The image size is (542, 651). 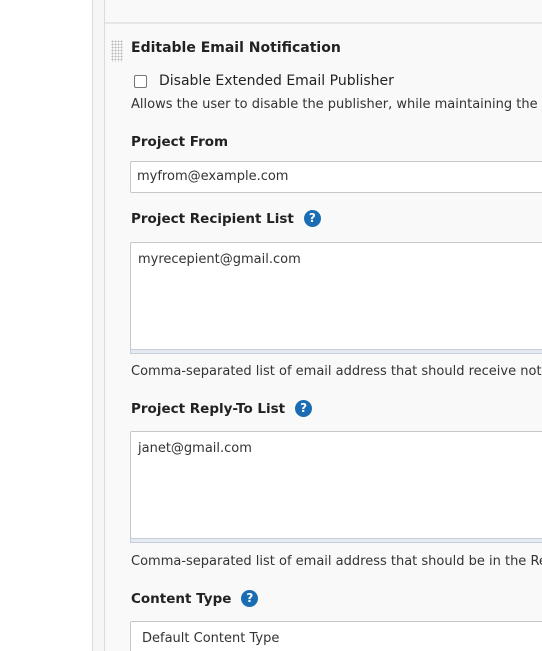 I want to click on content-type-label-row: Content Type ?, so click(x=195, y=598).